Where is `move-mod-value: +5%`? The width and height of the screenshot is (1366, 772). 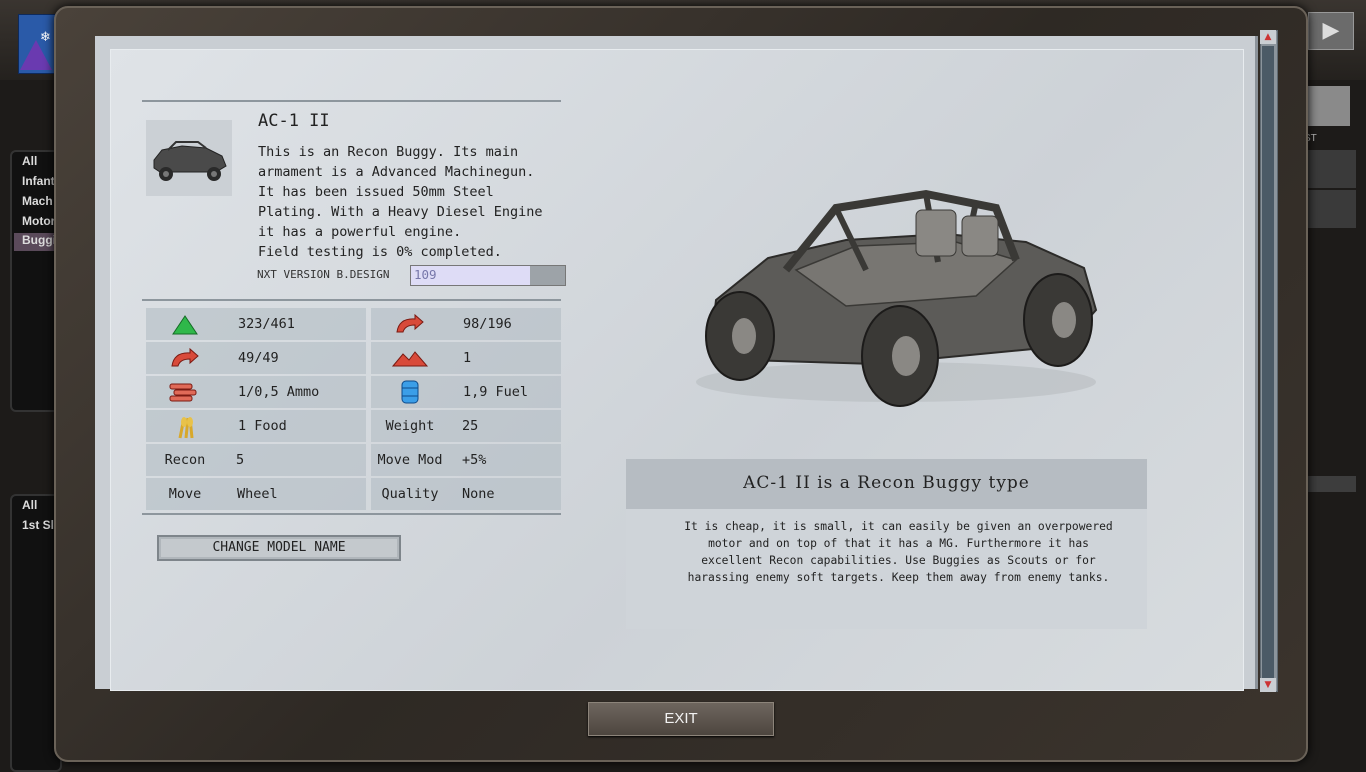
move-mod-value: +5% is located at coordinates (474, 460).